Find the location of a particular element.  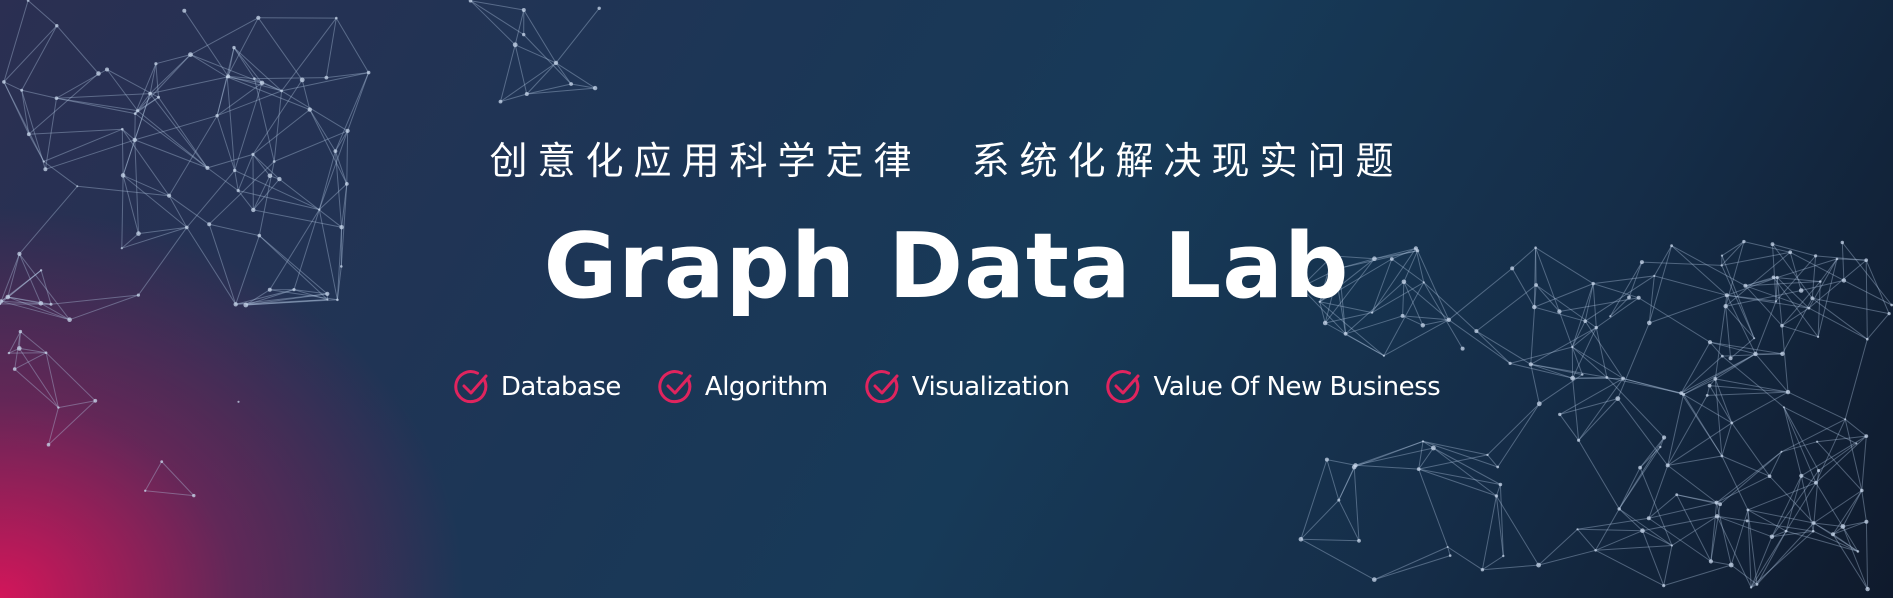

feature-item-visualization: Visualization is located at coordinates (967, 387).